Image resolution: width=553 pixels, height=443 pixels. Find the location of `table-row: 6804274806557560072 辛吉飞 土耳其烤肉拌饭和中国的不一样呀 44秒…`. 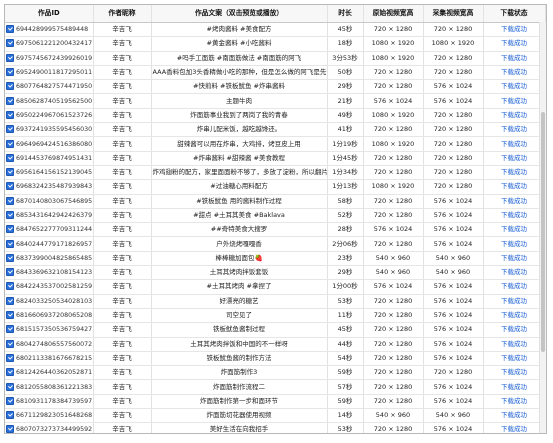

table-row: 6804274806557560072 辛吉飞 土耳其烤肉拌饭和中国的不一样呀 44秒… is located at coordinates (275, 344).